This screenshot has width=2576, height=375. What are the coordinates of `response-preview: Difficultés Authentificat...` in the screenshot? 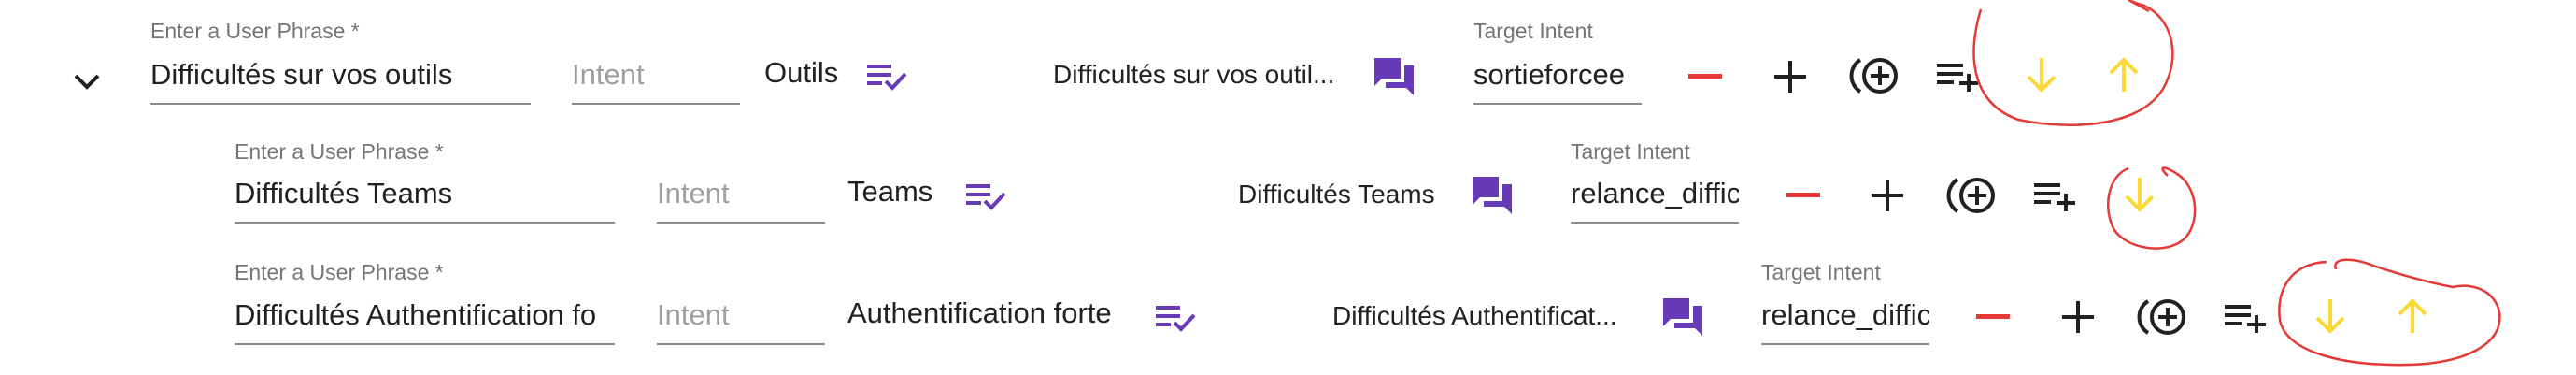 It's located at (1475, 315).